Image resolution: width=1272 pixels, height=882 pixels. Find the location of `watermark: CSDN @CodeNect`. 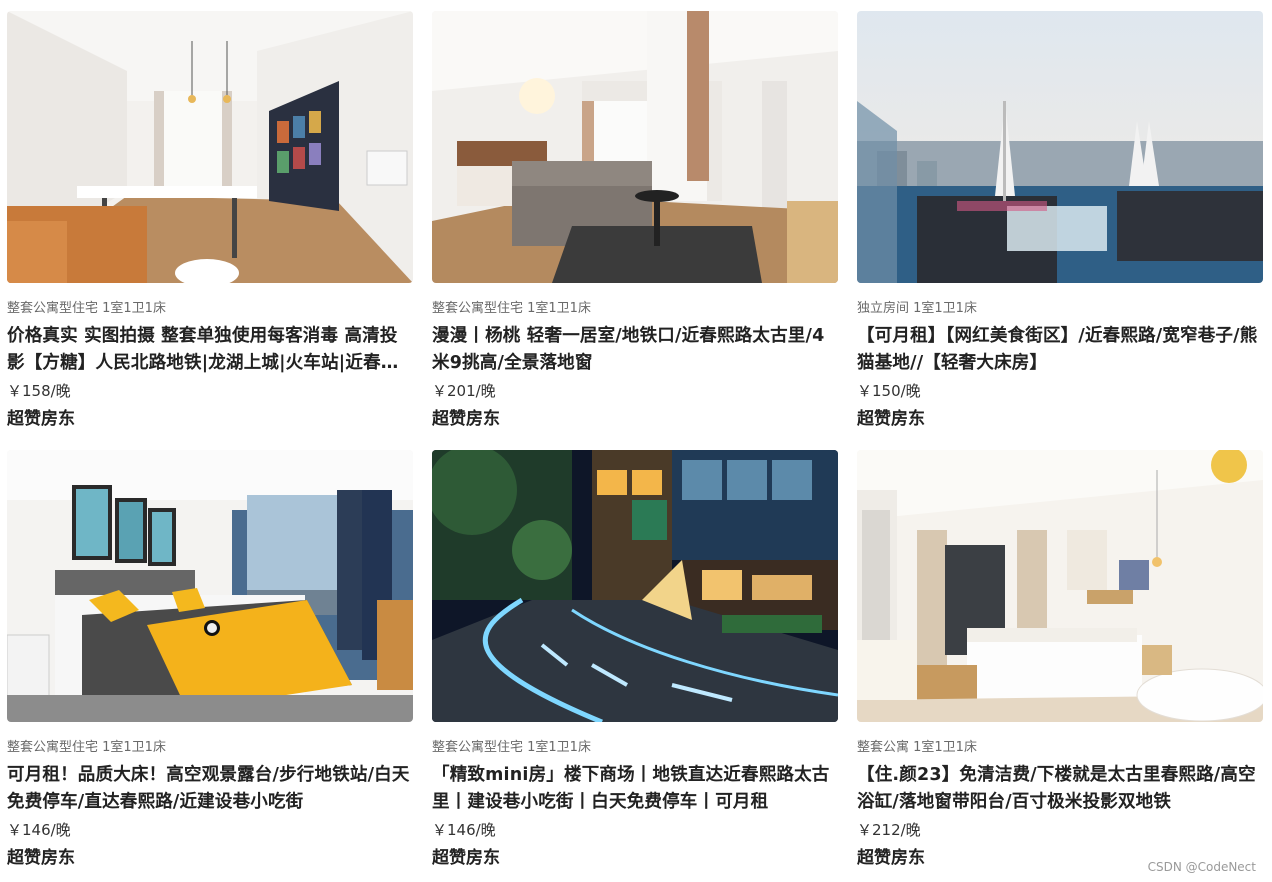

watermark: CSDN @CodeNect is located at coordinates (1201, 867).